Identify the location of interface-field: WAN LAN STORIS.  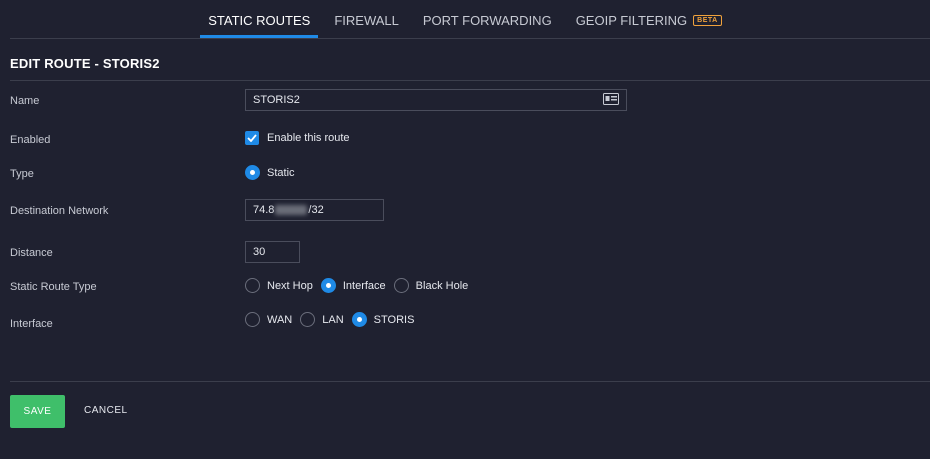
(333, 319).